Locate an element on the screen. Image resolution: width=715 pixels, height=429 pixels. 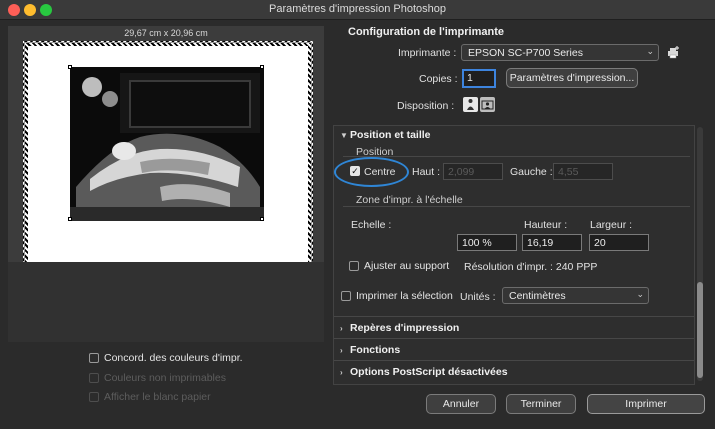
units-select: Centimètres ⌄ is located at coordinates (575, 295).